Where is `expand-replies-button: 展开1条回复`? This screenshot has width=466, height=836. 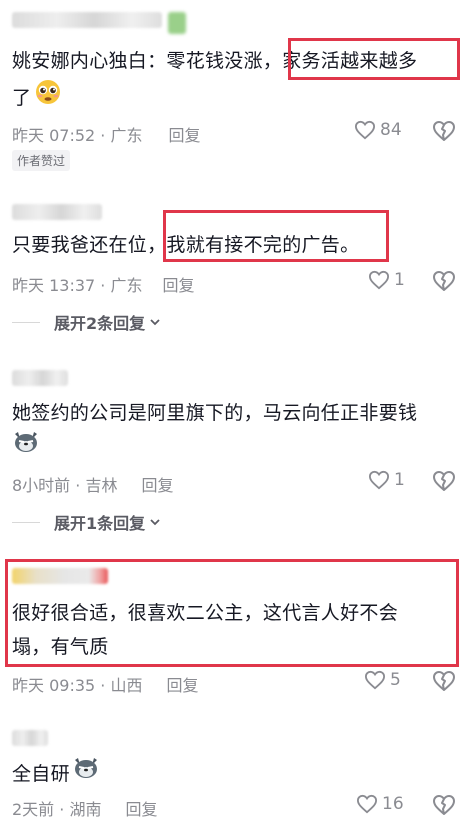 expand-replies-button: 展开1条回复 is located at coordinates (86, 522).